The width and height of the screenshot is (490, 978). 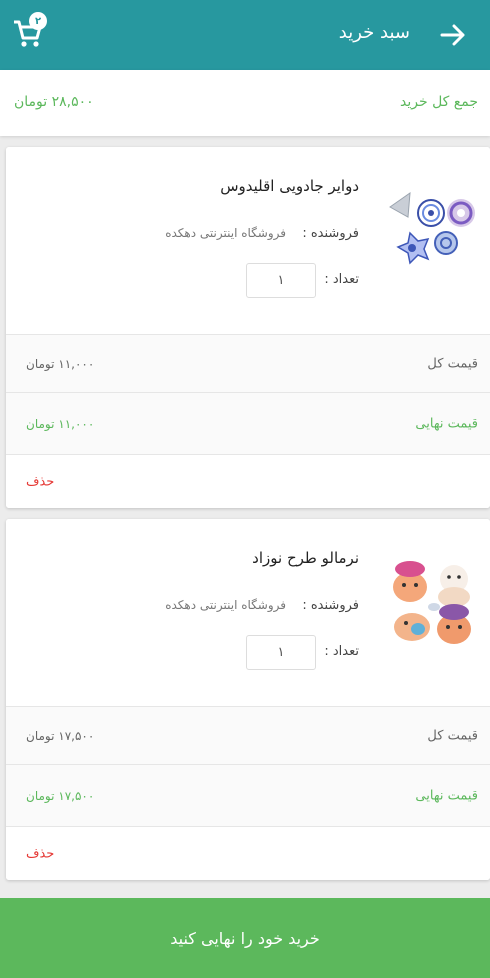 I want to click on total-price-row: قیمت کل ۱۱,۰۰۰ تومان, so click(x=248, y=363).